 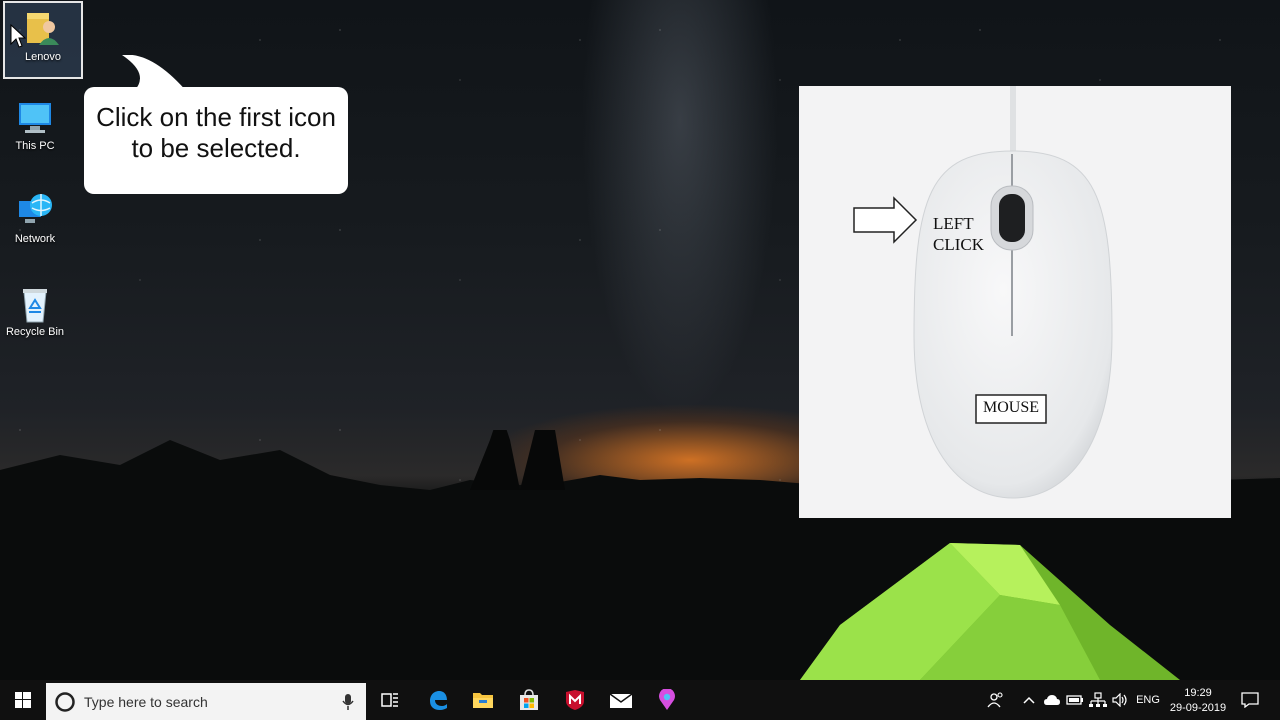 What do you see at coordinates (35, 146) in the screenshot?
I see `desktop-icon-label: This PC` at bounding box center [35, 146].